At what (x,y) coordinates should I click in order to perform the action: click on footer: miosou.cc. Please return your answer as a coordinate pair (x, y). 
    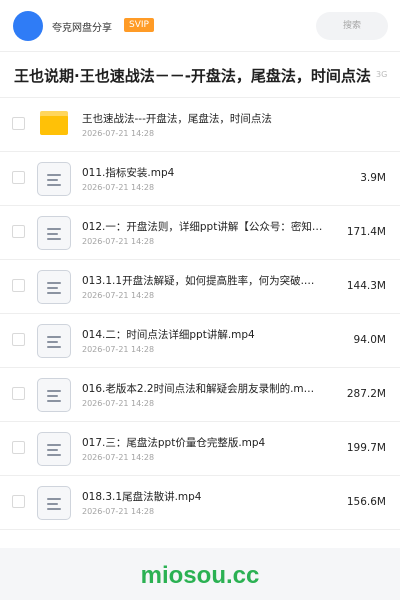
    Looking at the image, I should click on (200, 574).